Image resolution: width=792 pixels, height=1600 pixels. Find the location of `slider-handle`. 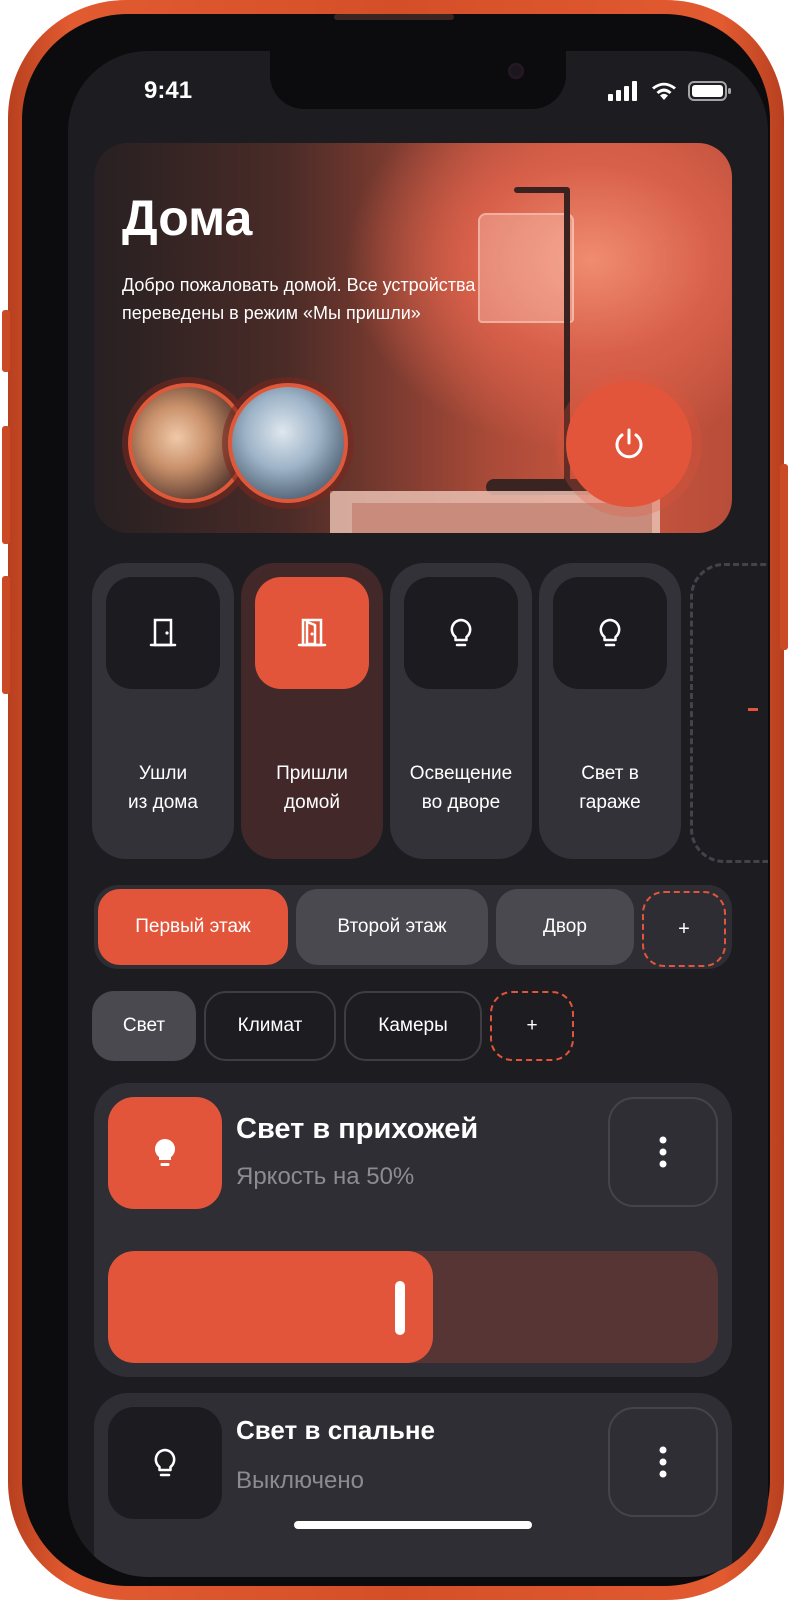

slider-handle is located at coordinates (400, 1308).